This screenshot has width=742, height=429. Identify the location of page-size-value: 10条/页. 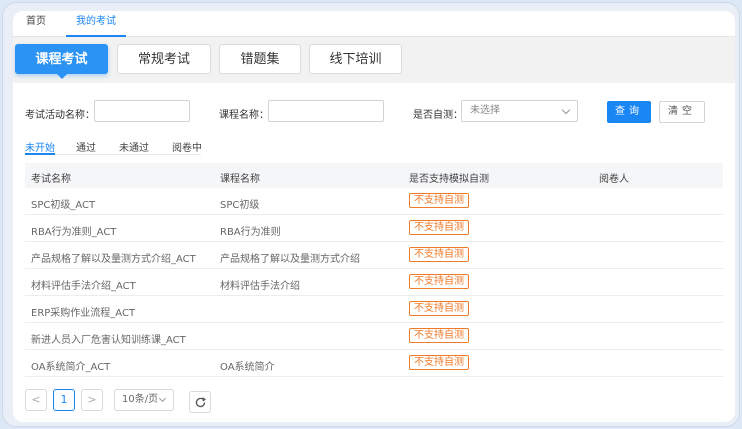
(140, 399).